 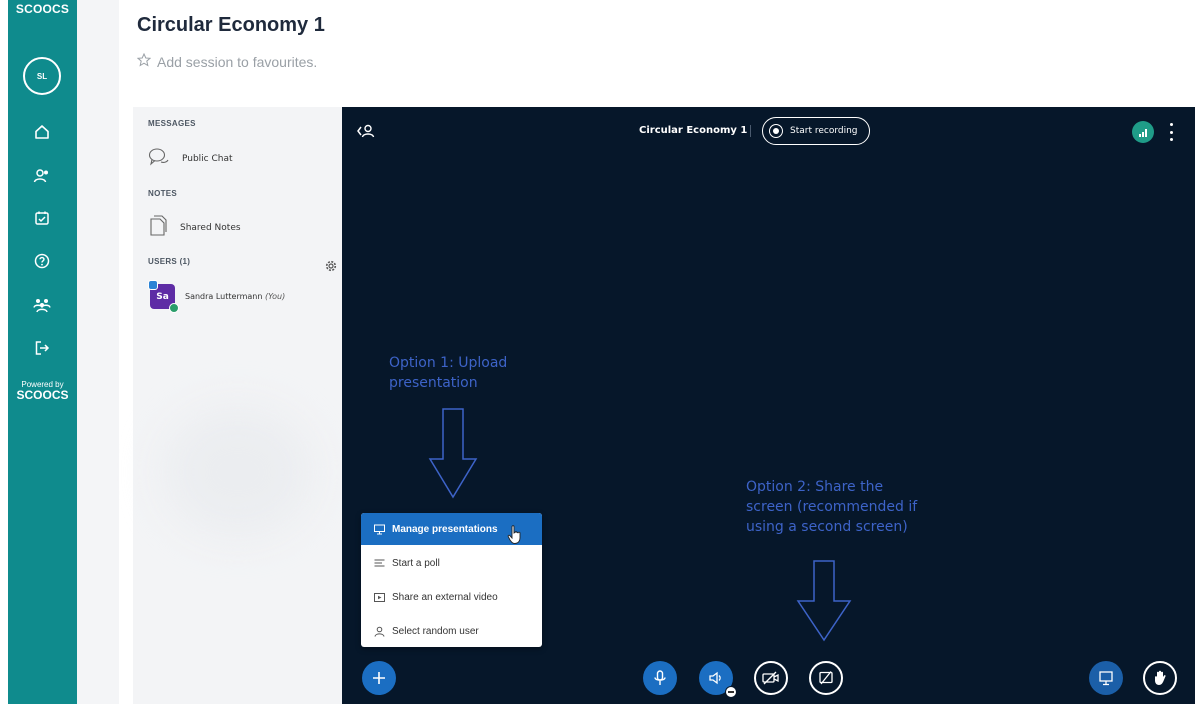 I want to click on you-tag: (You), so click(x=275, y=296).